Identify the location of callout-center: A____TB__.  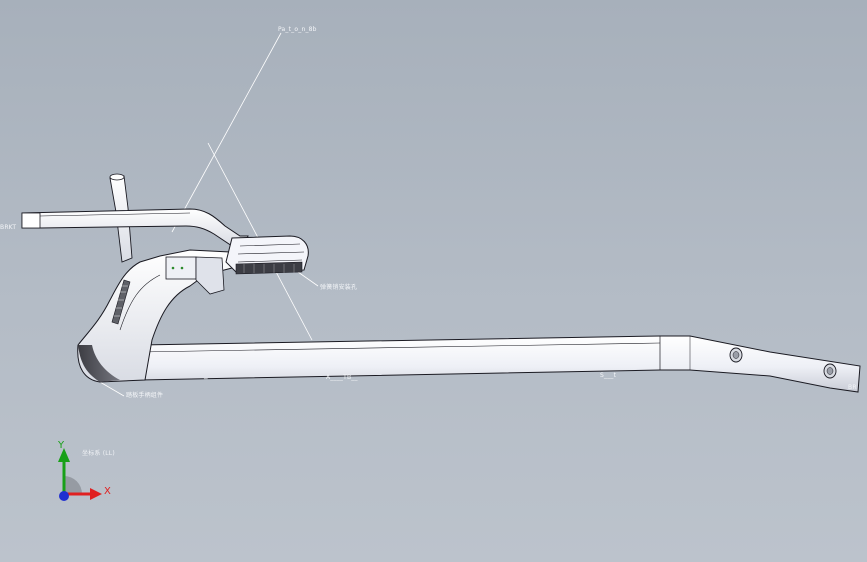
(342, 377).